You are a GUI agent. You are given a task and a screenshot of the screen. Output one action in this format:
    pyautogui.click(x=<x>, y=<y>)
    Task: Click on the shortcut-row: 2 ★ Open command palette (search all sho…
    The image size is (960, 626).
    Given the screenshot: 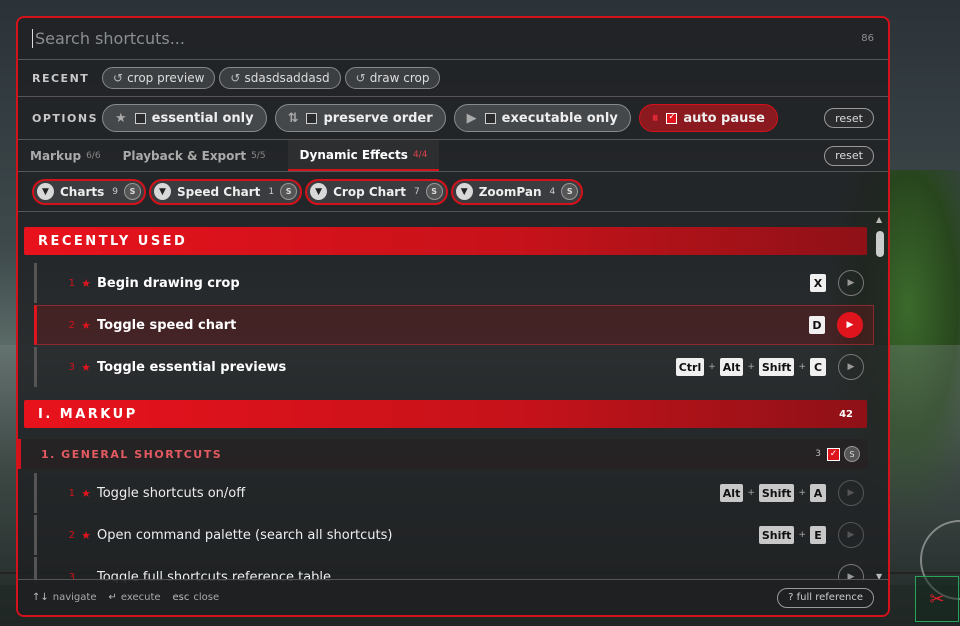 What is the action you would take?
    pyautogui.click(x=454, y=535)
    